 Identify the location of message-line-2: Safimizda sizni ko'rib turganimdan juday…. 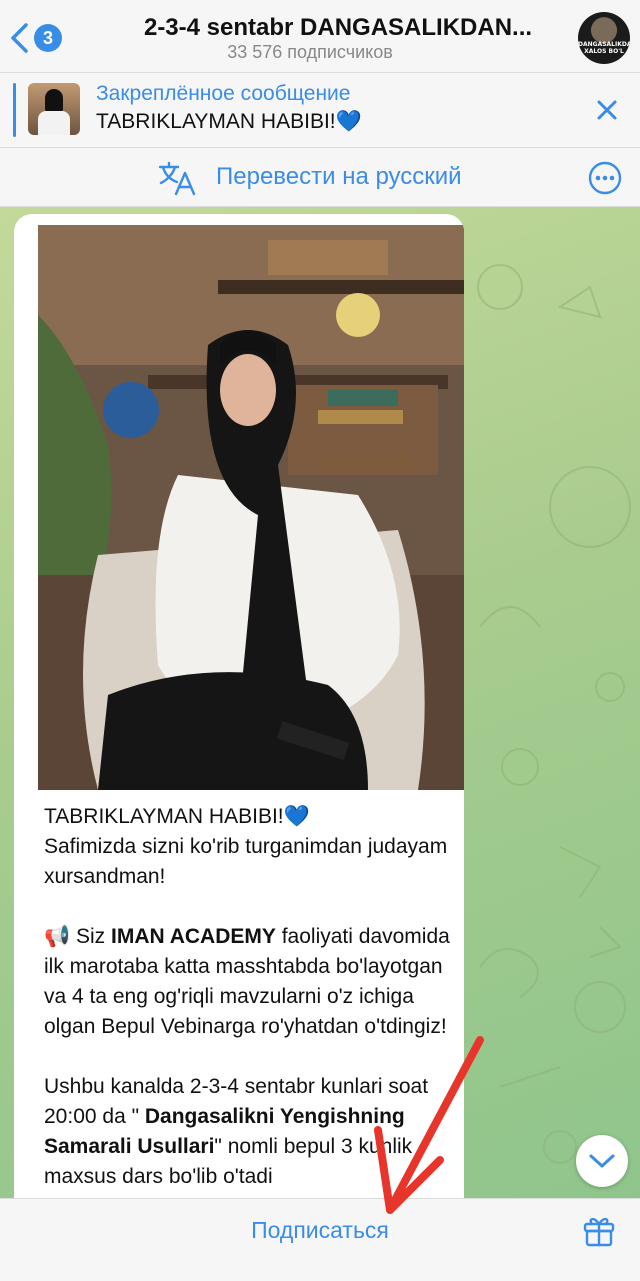
(246, 861).